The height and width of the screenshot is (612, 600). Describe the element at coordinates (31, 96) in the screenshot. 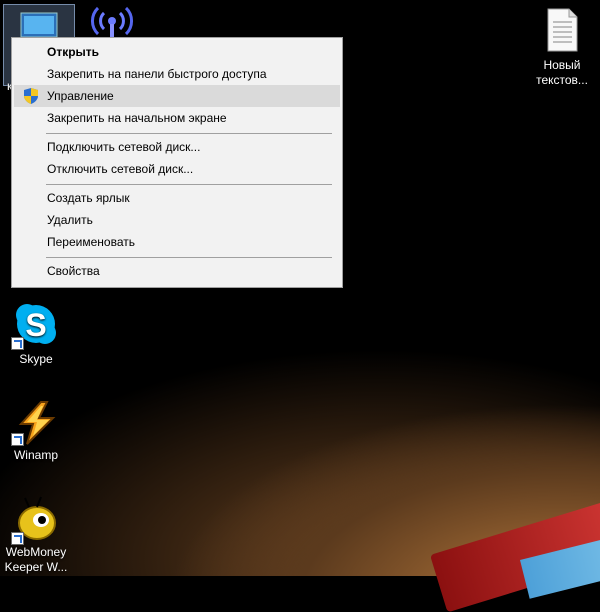

I see `shield-icon` at that location.